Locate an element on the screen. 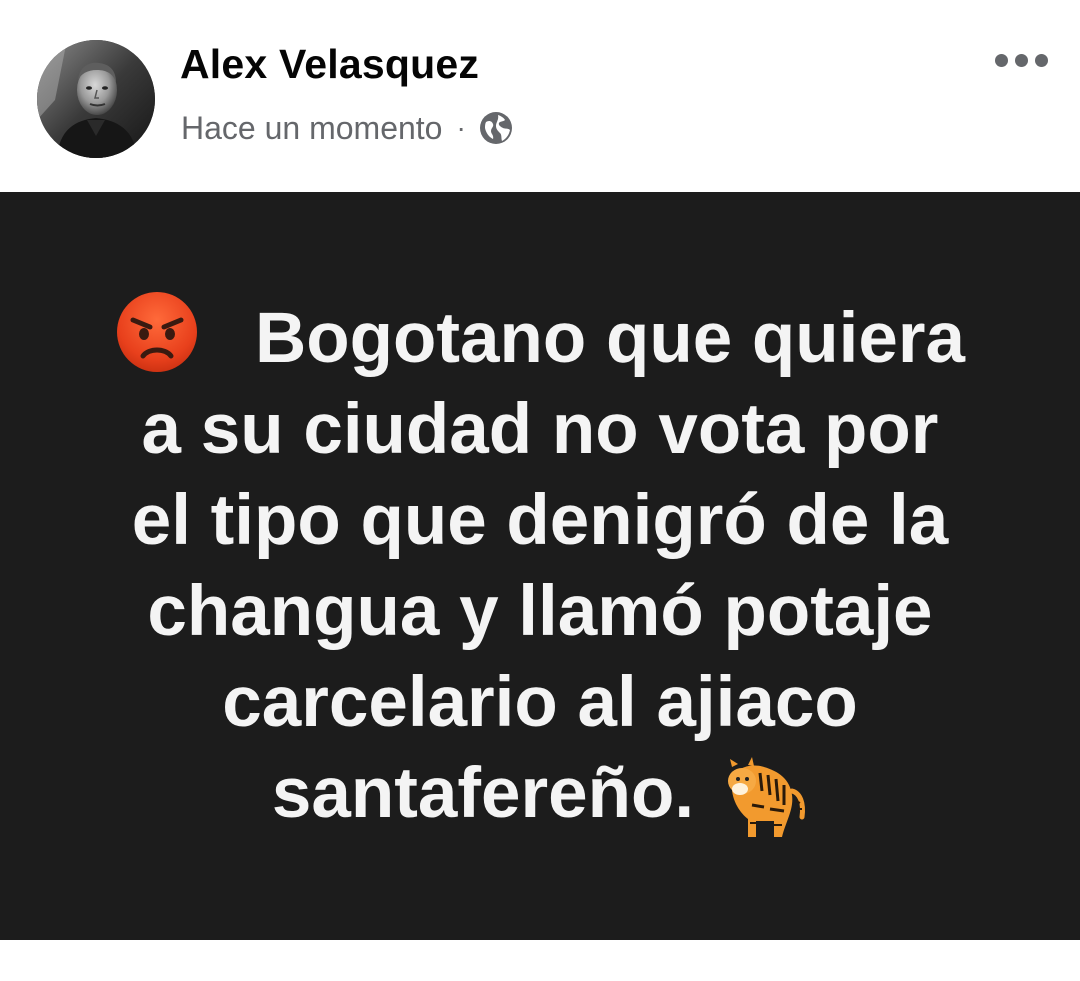 The height and width of the screenshot is (981, 1080). post-line-text: Bogotano que quiera is located at coordinates (610, 338).